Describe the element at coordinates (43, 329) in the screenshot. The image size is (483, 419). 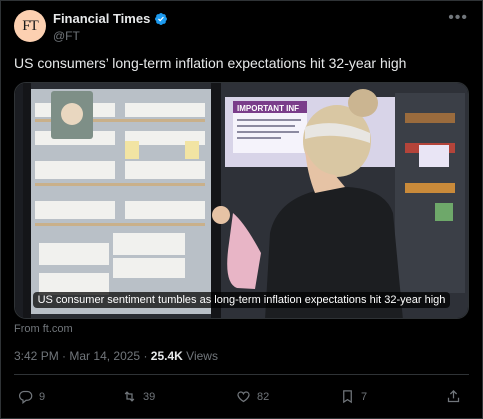
I see `source-link: From ft.com` at that location.